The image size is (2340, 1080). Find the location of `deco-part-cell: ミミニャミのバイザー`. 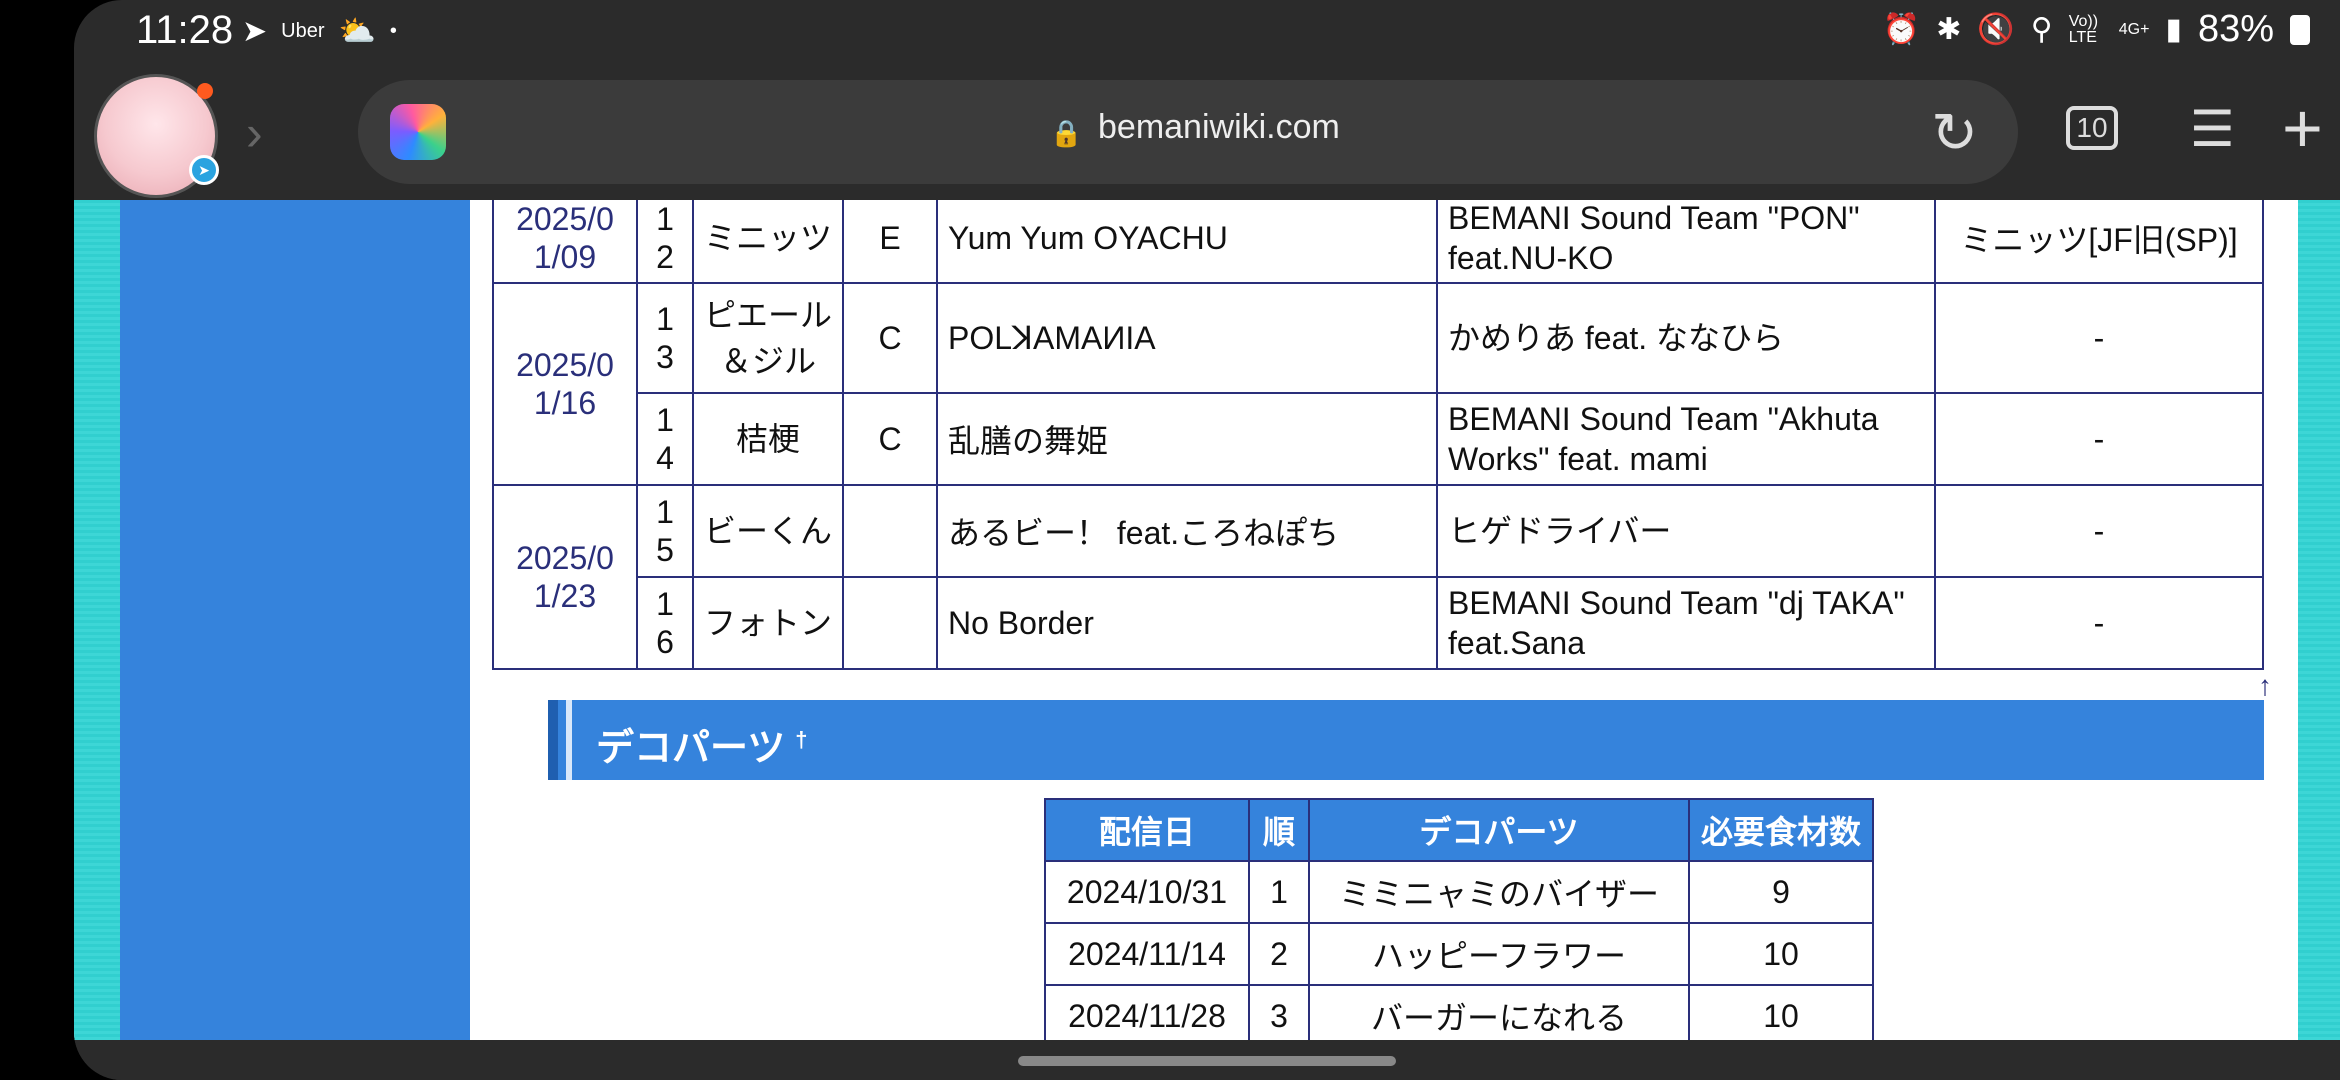

deco-part-cell: ミミニャミのバイザー is located at coordinates (1499, 892).